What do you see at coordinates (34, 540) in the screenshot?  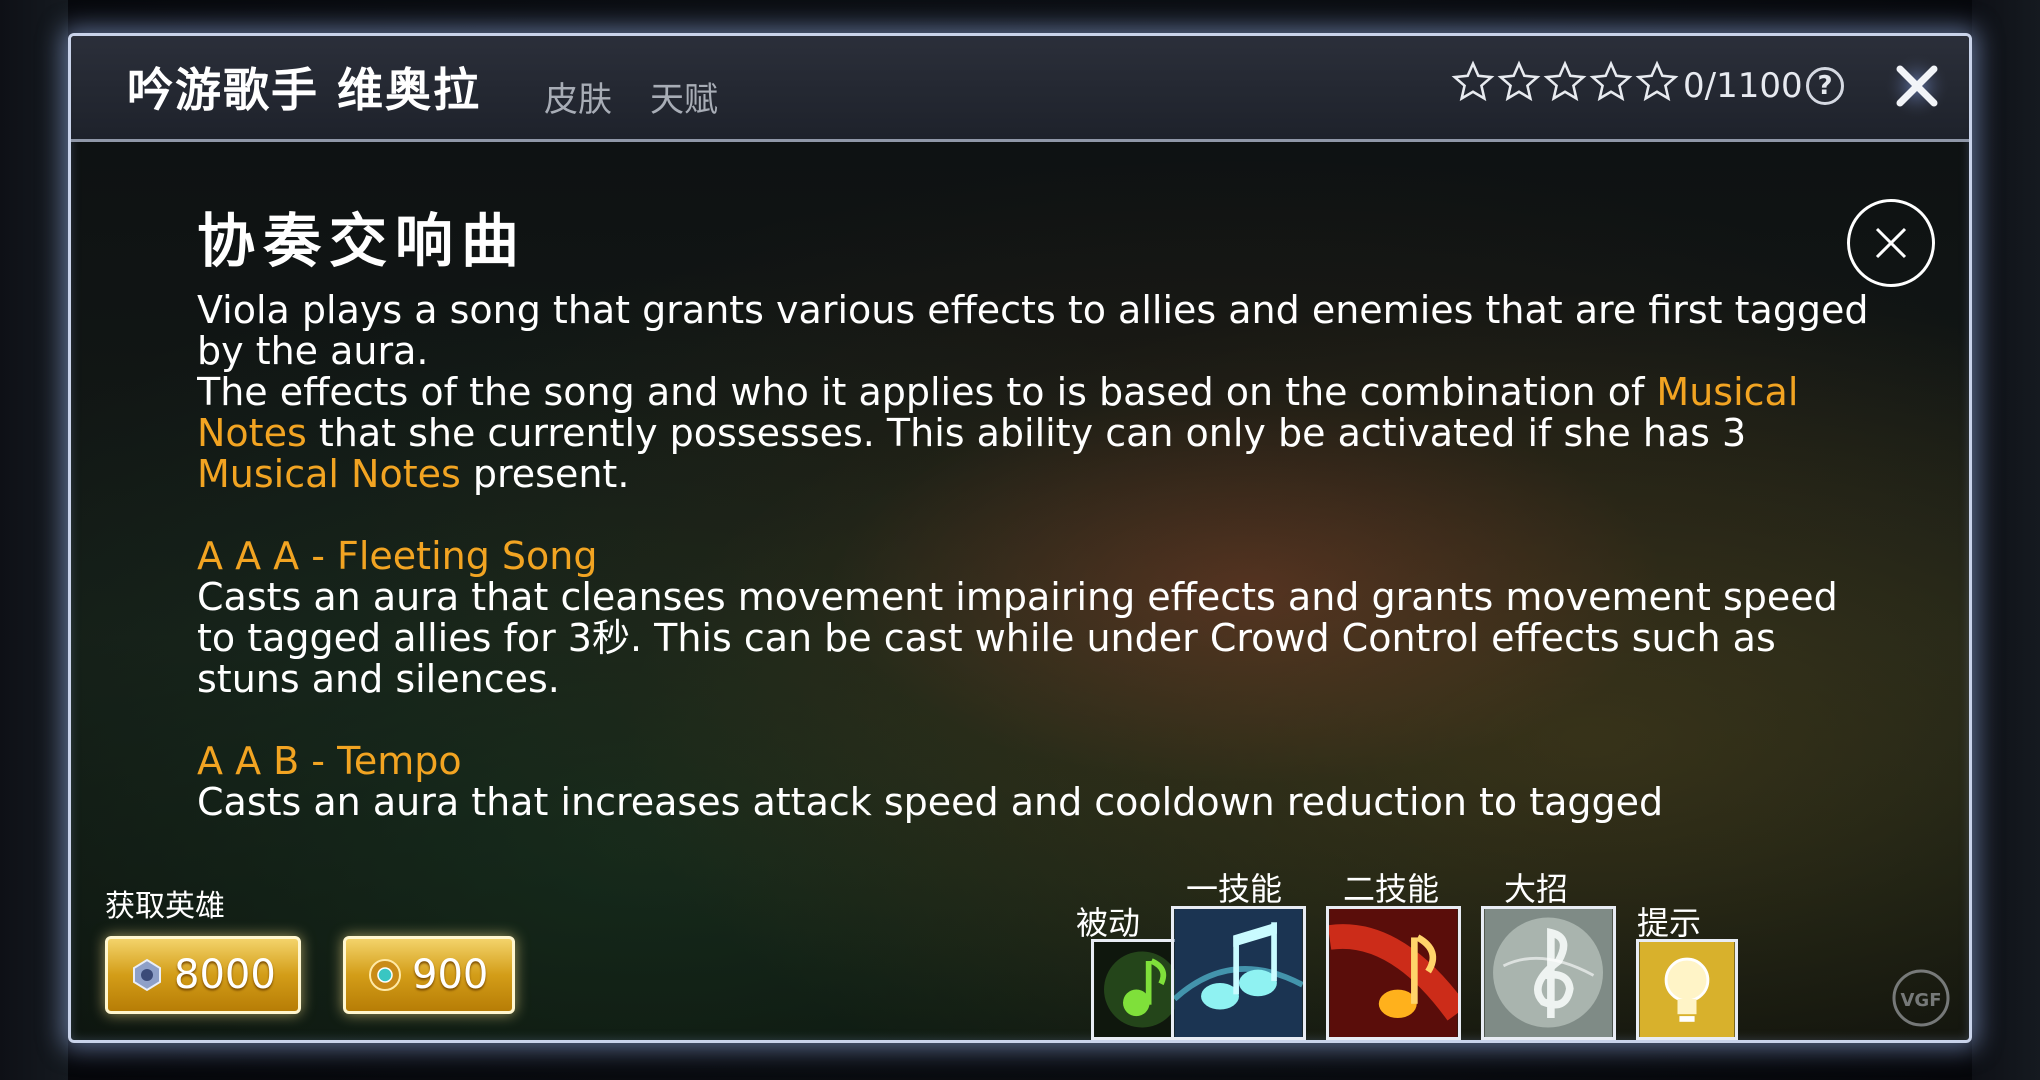 I see `left-background` at bounding box center [34, 540].